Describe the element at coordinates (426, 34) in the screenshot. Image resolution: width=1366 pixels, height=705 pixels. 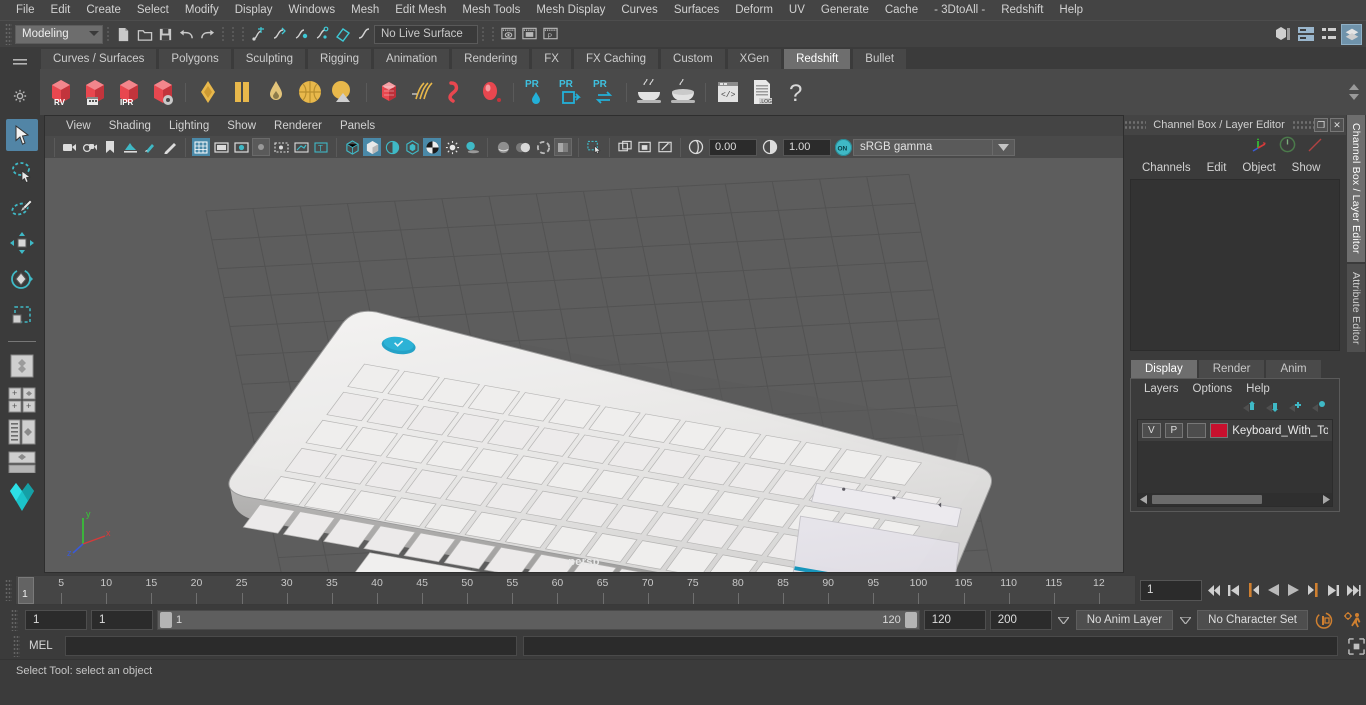
I see `live-surface-field: No Live Surface` at that location.